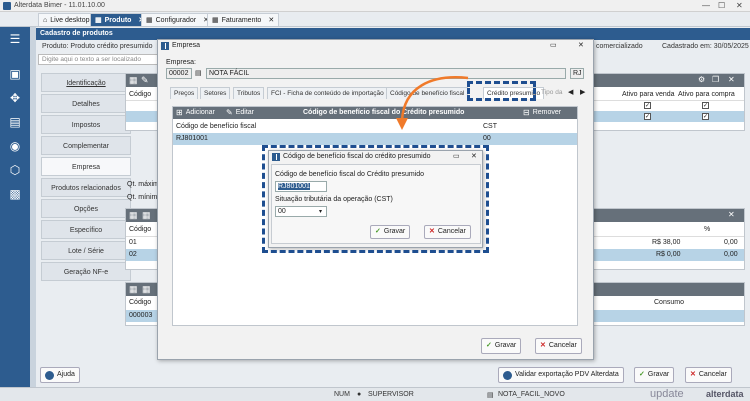 Image resolution: width=750 pixels, height=401 pixels. I want to click on num-indicator: NUM, so click(342, 394).